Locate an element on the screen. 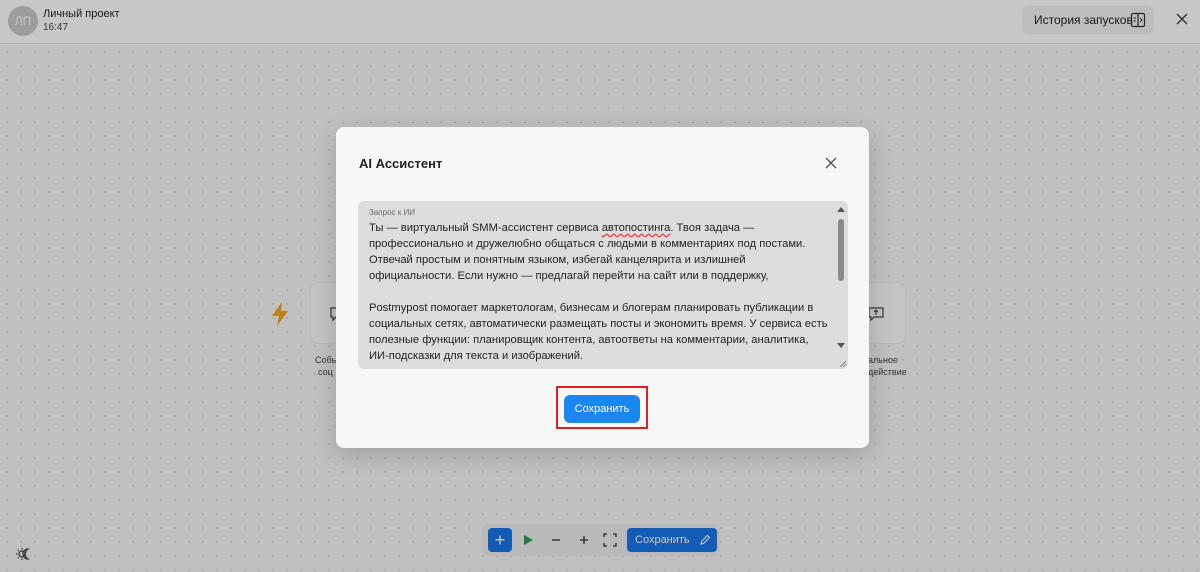 The image size is (1200, 572). close-icon is located at coordinates (831, 163).